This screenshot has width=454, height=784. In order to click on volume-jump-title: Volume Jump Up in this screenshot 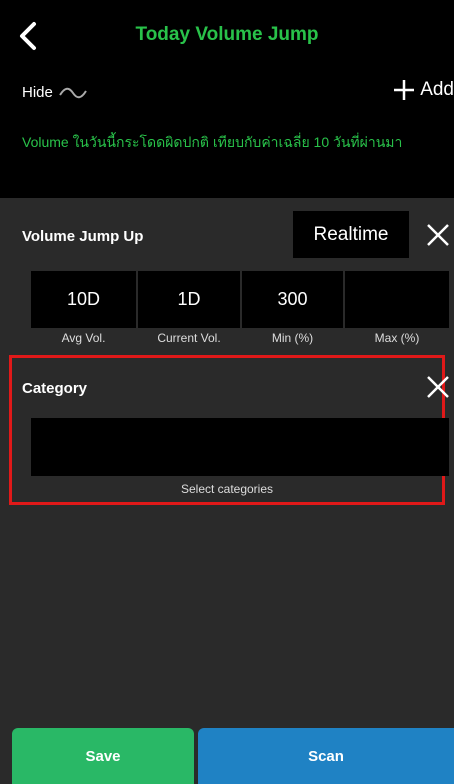, I will do `click(83, 236)`.